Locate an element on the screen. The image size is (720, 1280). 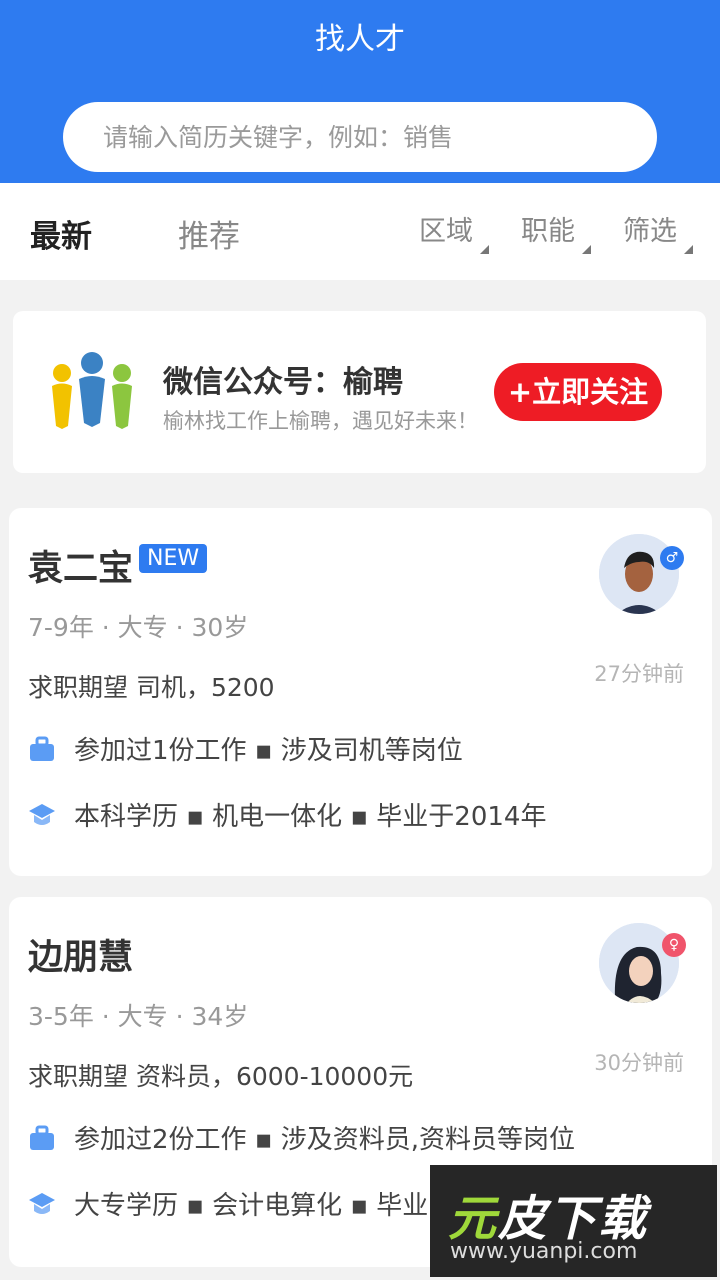
female-icon: ♀ is located at coordinates (674, 945).